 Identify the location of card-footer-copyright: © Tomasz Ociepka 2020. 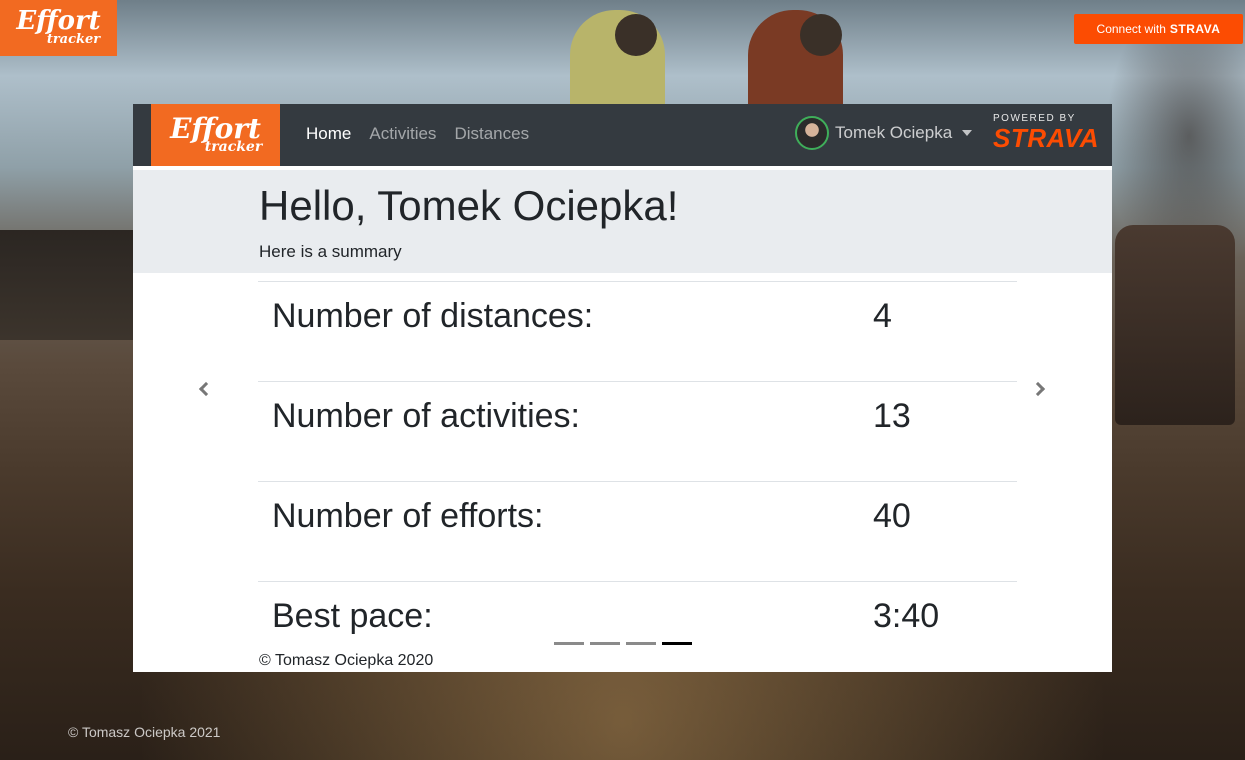
(346, 660).